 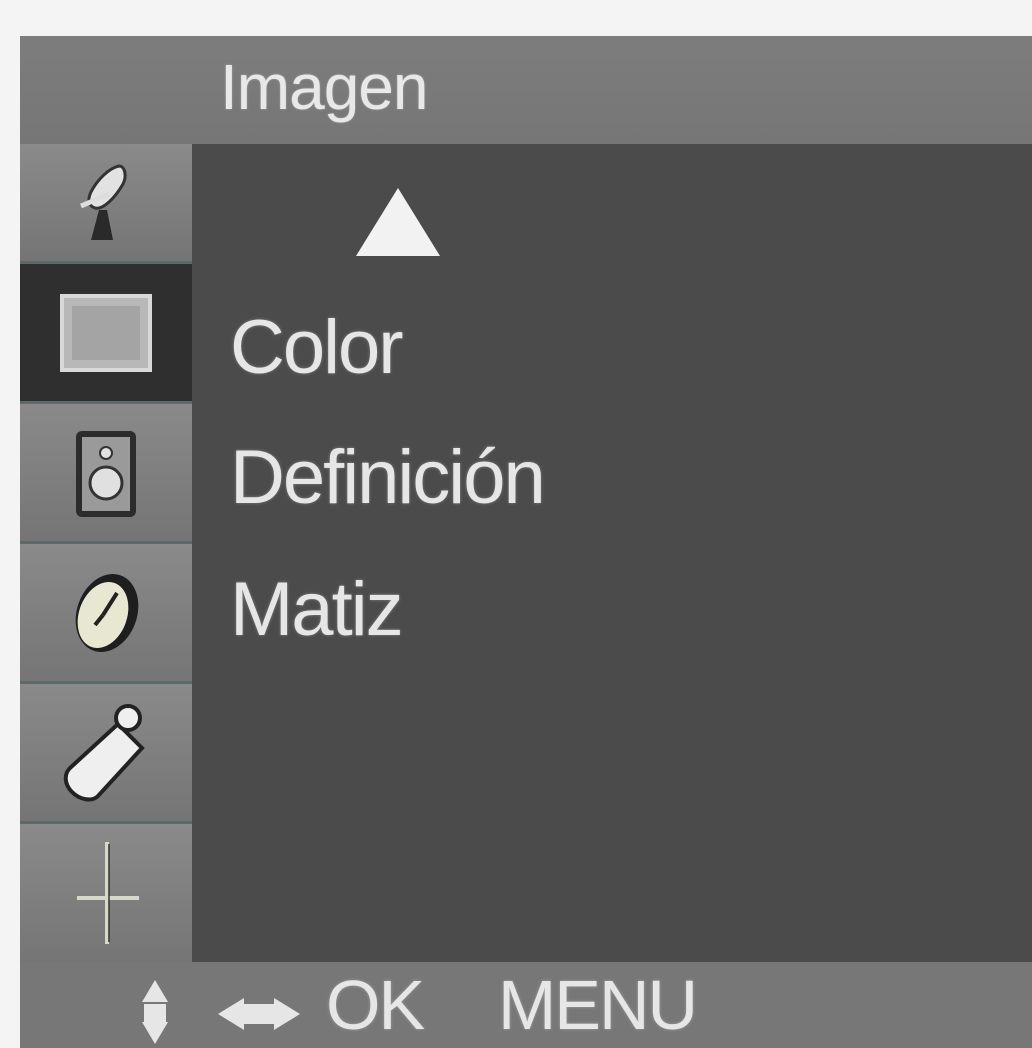 I want to click on left-right-arrows-icon, so click(x=259, y=1014).